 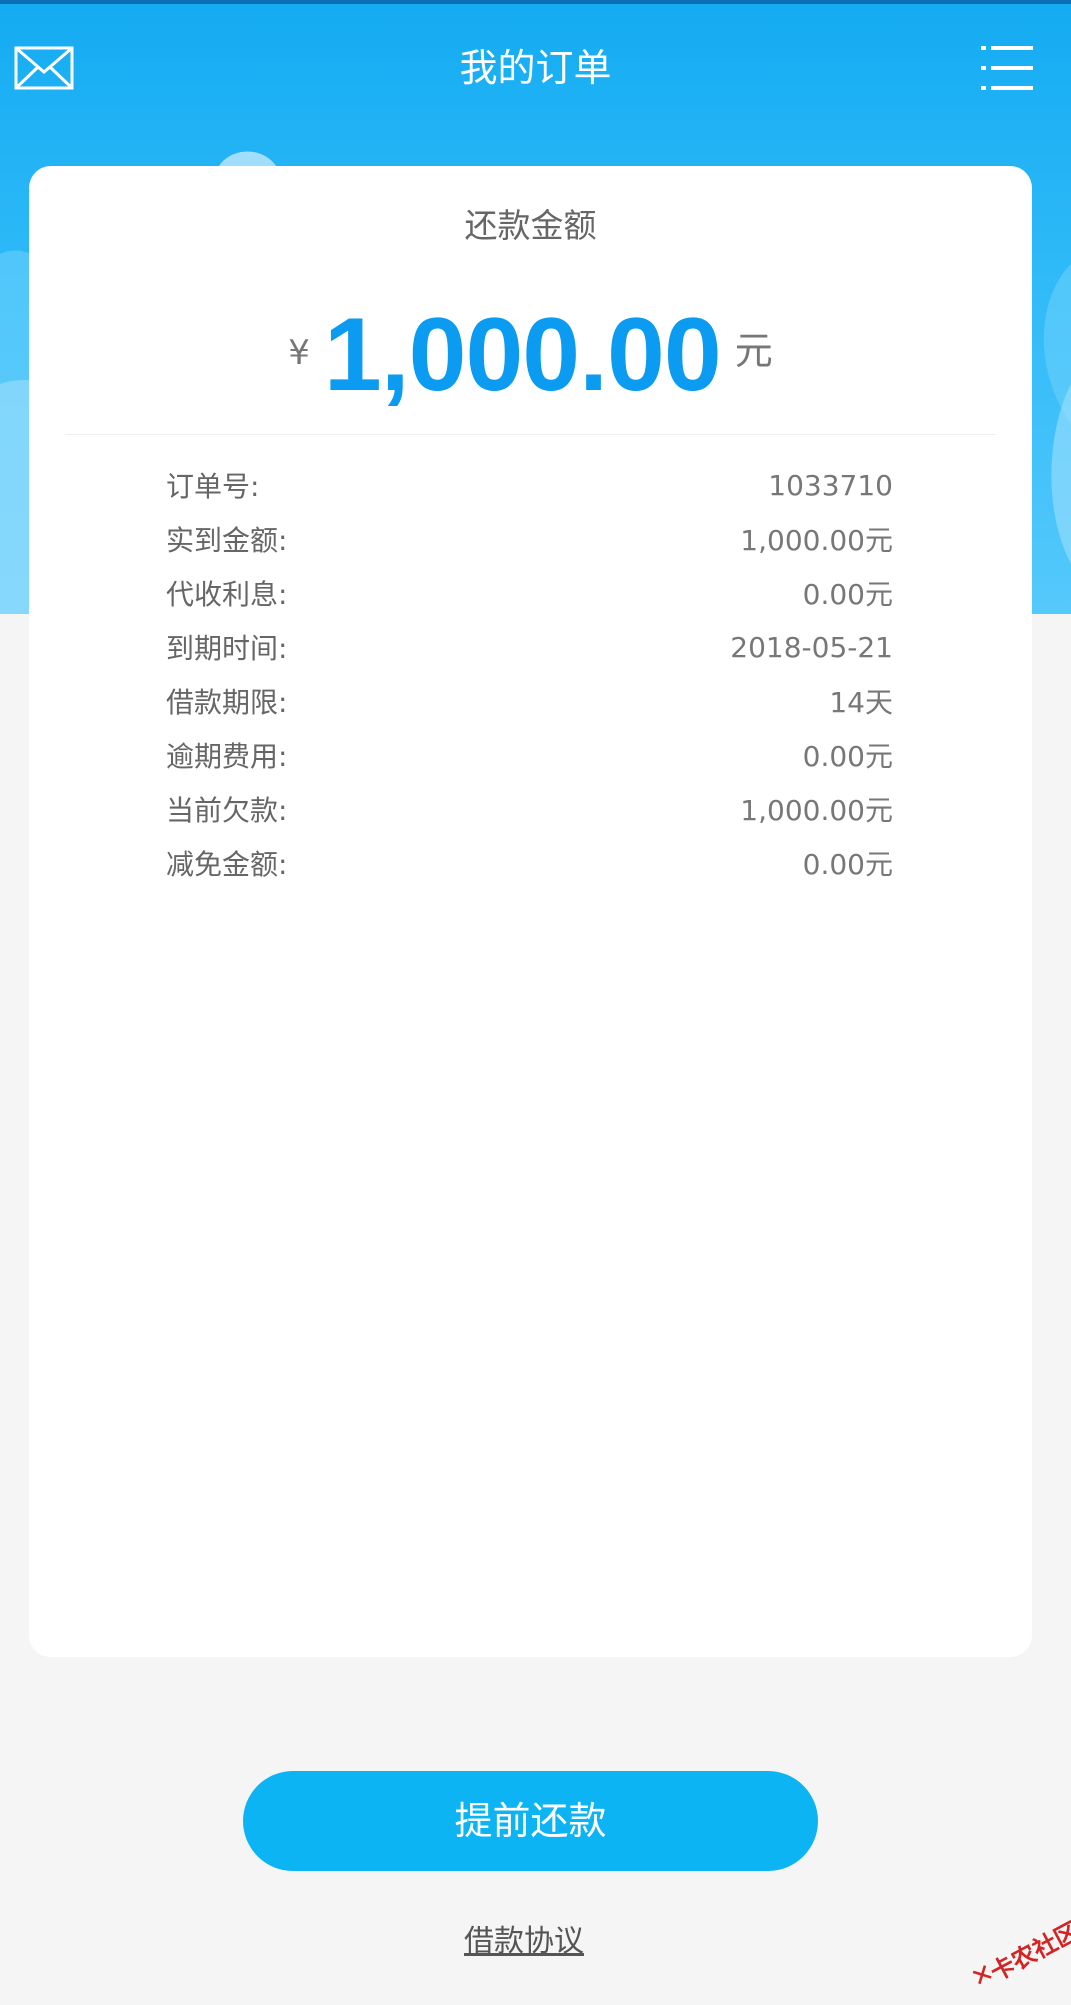 What do you see at coordinates (530, 434) in the screenshot?
I see `divider` at bounding box center [530, 434].